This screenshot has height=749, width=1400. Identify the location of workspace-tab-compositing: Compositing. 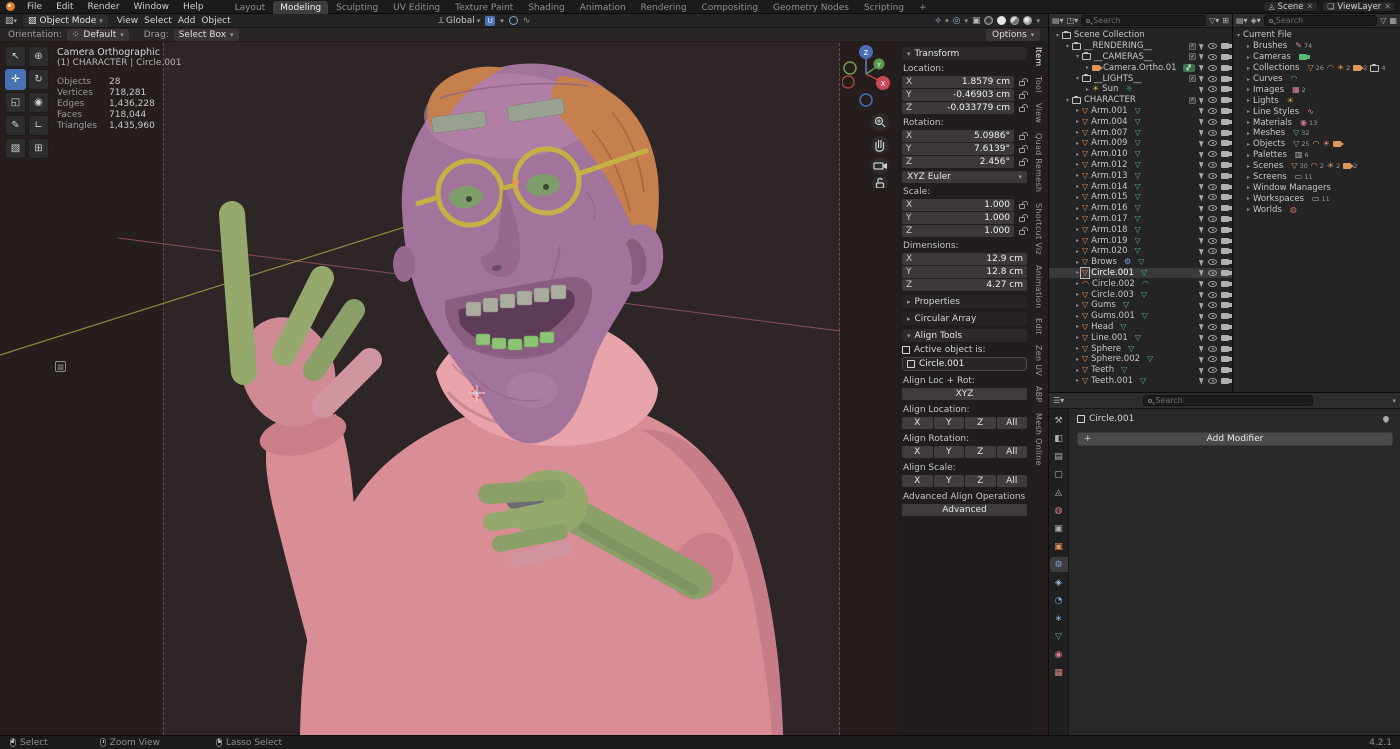
(730, 7).